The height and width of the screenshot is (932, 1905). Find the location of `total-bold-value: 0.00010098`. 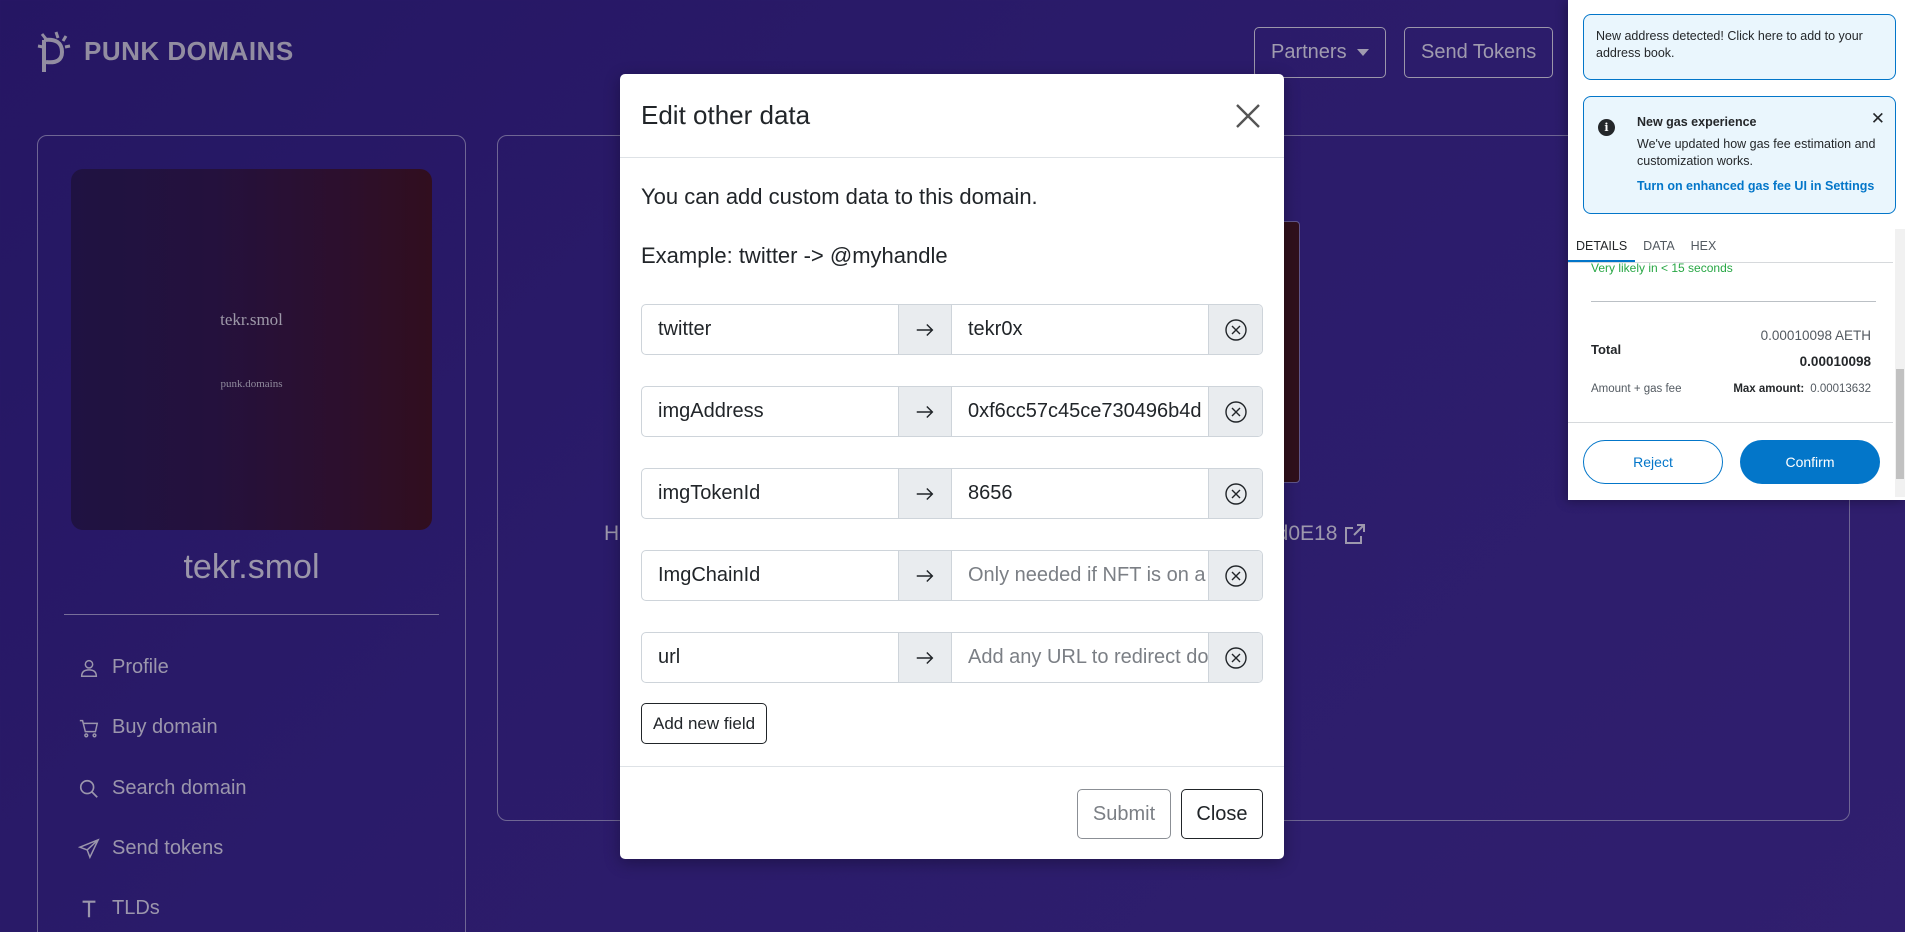

total-bold-value: 0.00010098 is located at coordinates (1835, 361).